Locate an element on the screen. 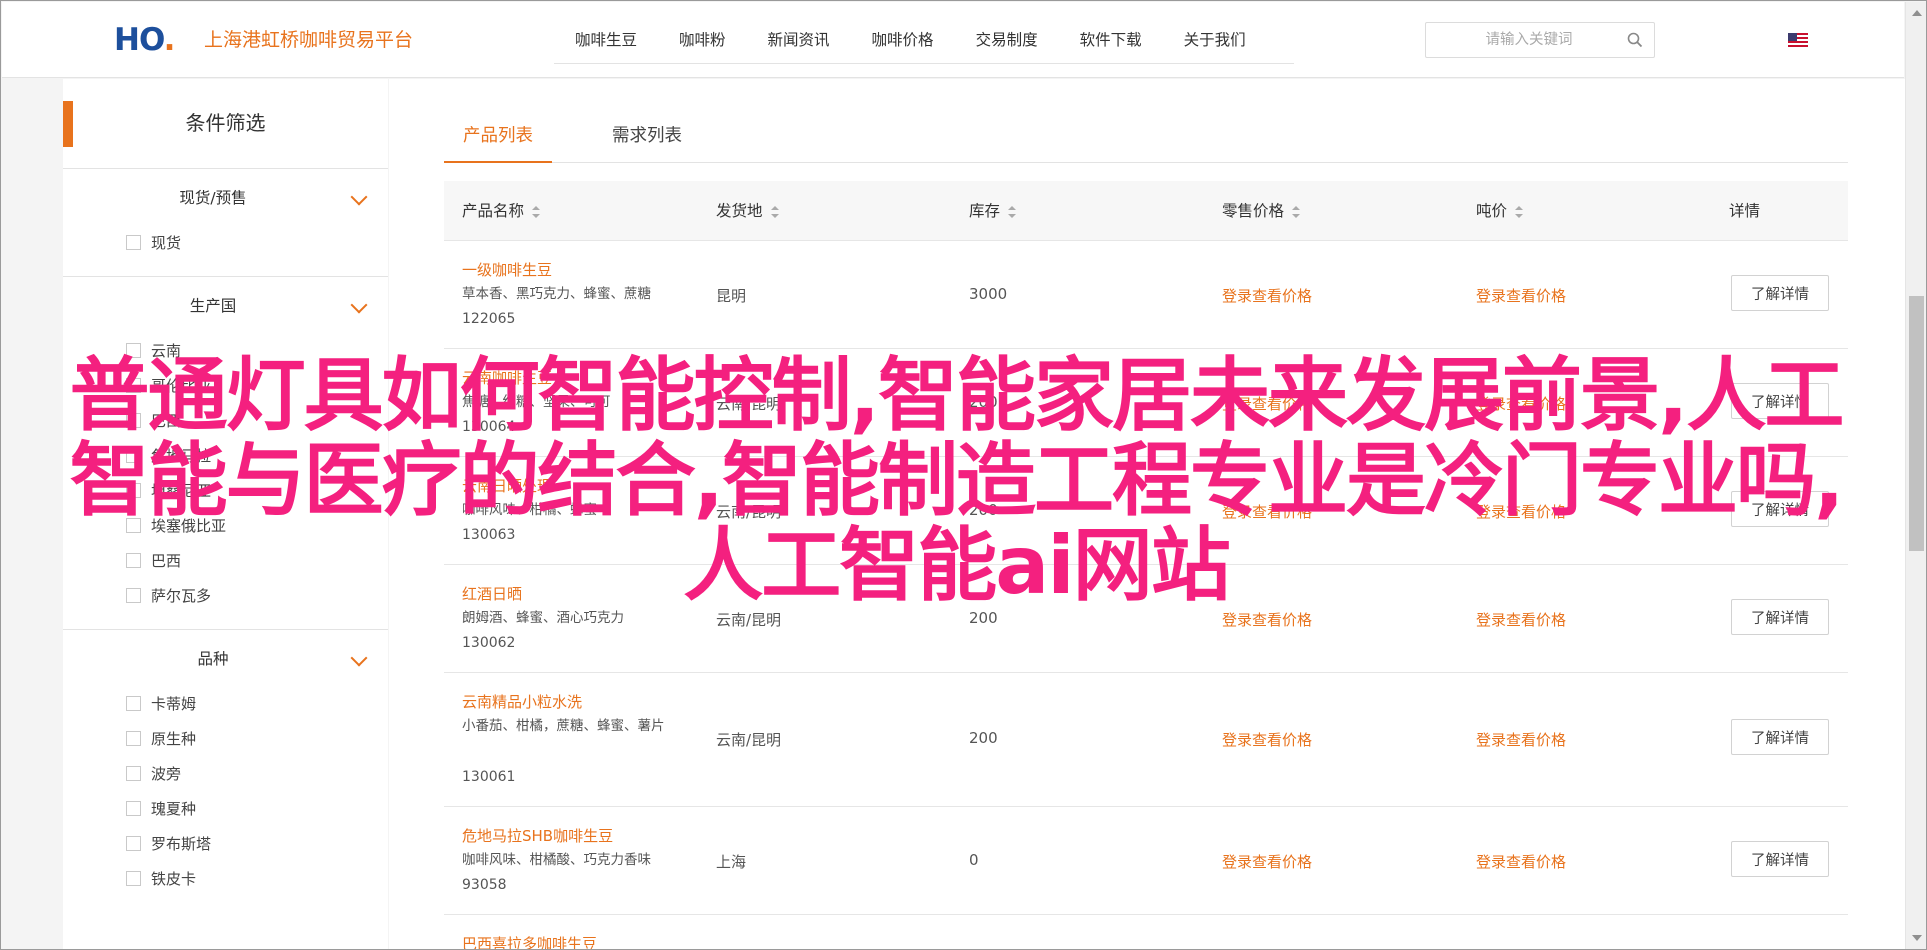 The width and height of the screenshot is (1927, 950). filter-option: 瑰夏种 is located at coordinates (225, 808).